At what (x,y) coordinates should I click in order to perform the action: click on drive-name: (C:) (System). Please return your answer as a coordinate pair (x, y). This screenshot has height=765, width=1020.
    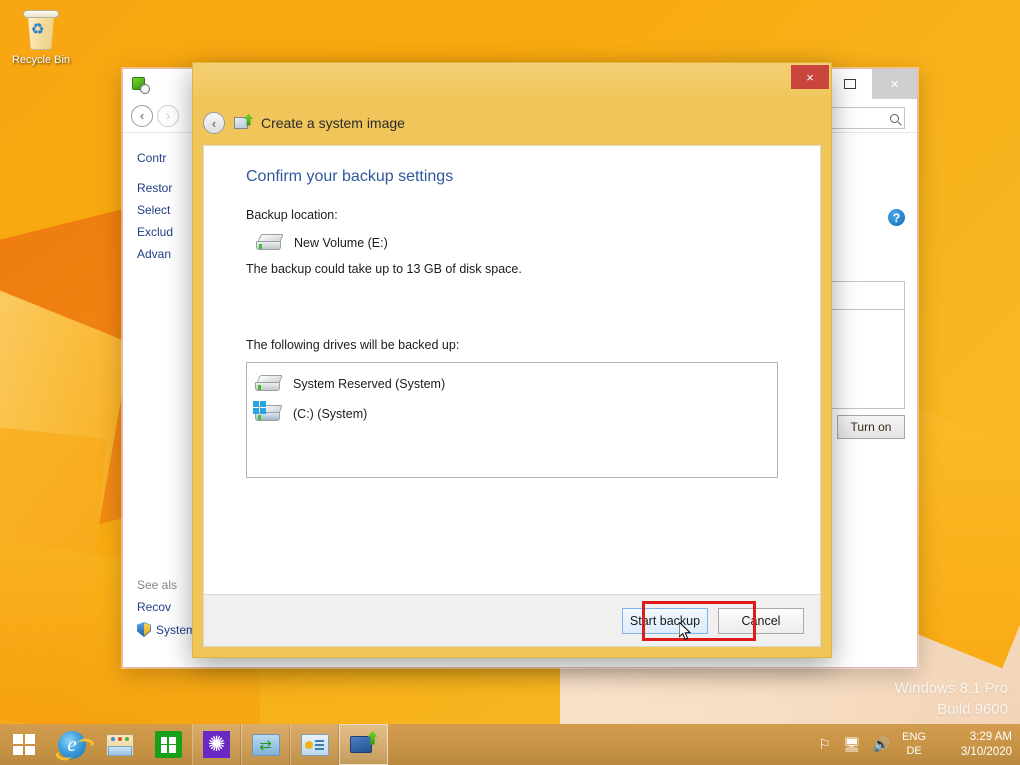
    Looking at the image, I should click on (330, 414).